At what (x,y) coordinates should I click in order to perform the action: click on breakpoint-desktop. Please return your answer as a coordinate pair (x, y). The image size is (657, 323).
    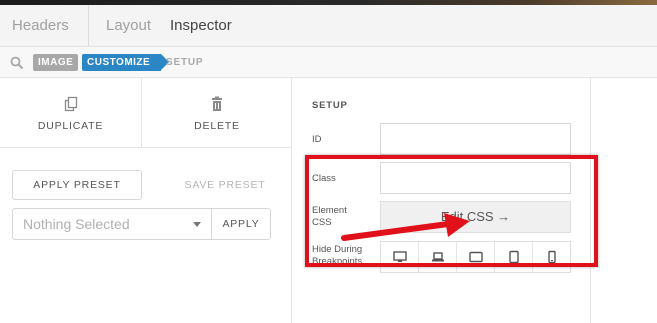
    Looking at the image, I should click on (400, 257).